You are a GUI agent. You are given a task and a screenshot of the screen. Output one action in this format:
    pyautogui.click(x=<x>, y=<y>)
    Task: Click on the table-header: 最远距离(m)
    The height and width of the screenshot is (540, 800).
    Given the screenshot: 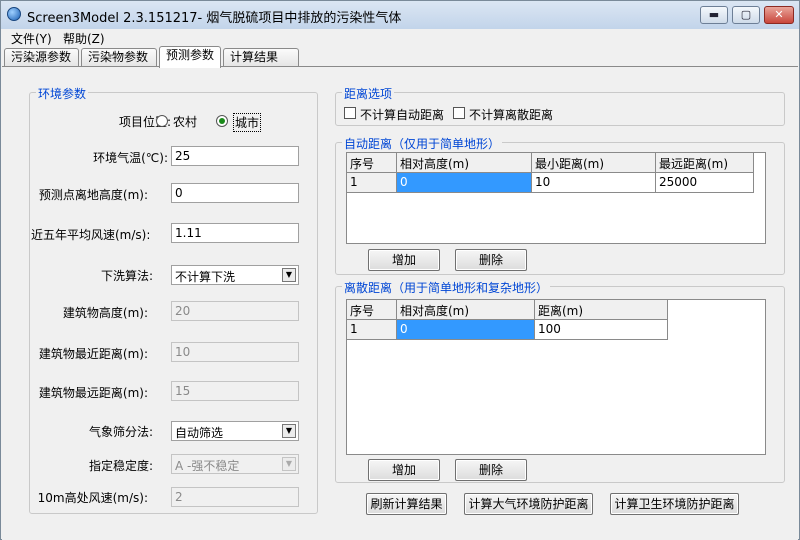 What is the action you would take?
    pyautogui.click(x=705, y=163)
    